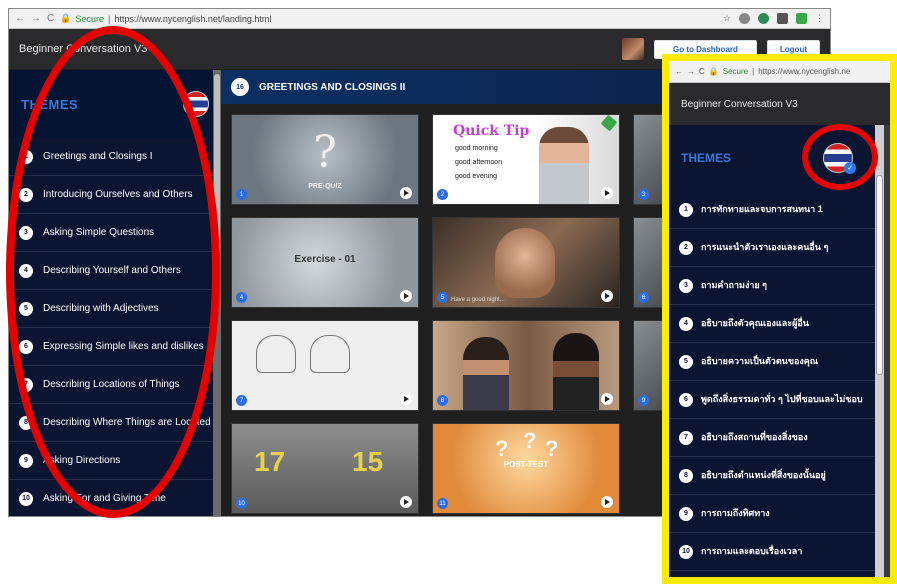 The width and height of the screenshot is (897, 584). What do you see at coordinates (83, 49) in the screenshot?
I see `app-title: Beginner Conversation V3` at bounding box center [83, 49].